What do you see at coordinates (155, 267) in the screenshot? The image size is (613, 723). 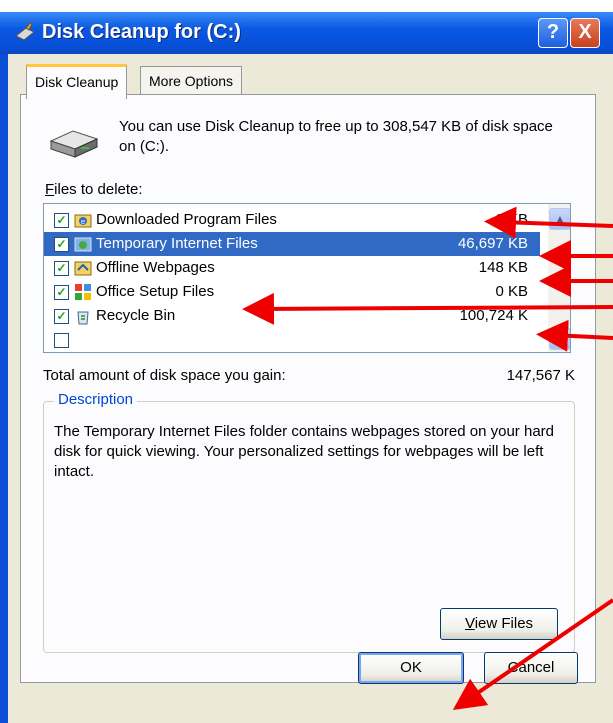 I see `file-name: Offline Webpages` at bounding box center [155, 267].